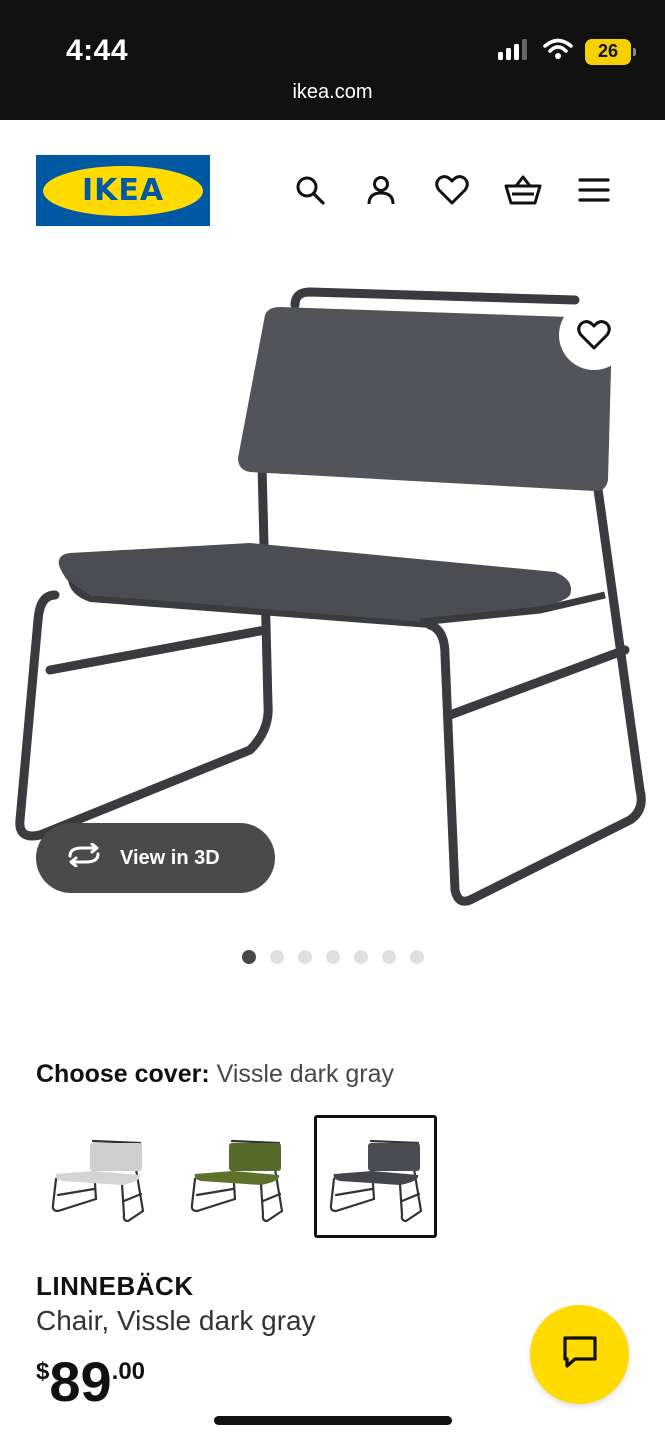 The image size is (665, 1440). Describe the element at coordinates (97, 1176) in the screenshot. I see `cover-swatch-light-gray` at that location.